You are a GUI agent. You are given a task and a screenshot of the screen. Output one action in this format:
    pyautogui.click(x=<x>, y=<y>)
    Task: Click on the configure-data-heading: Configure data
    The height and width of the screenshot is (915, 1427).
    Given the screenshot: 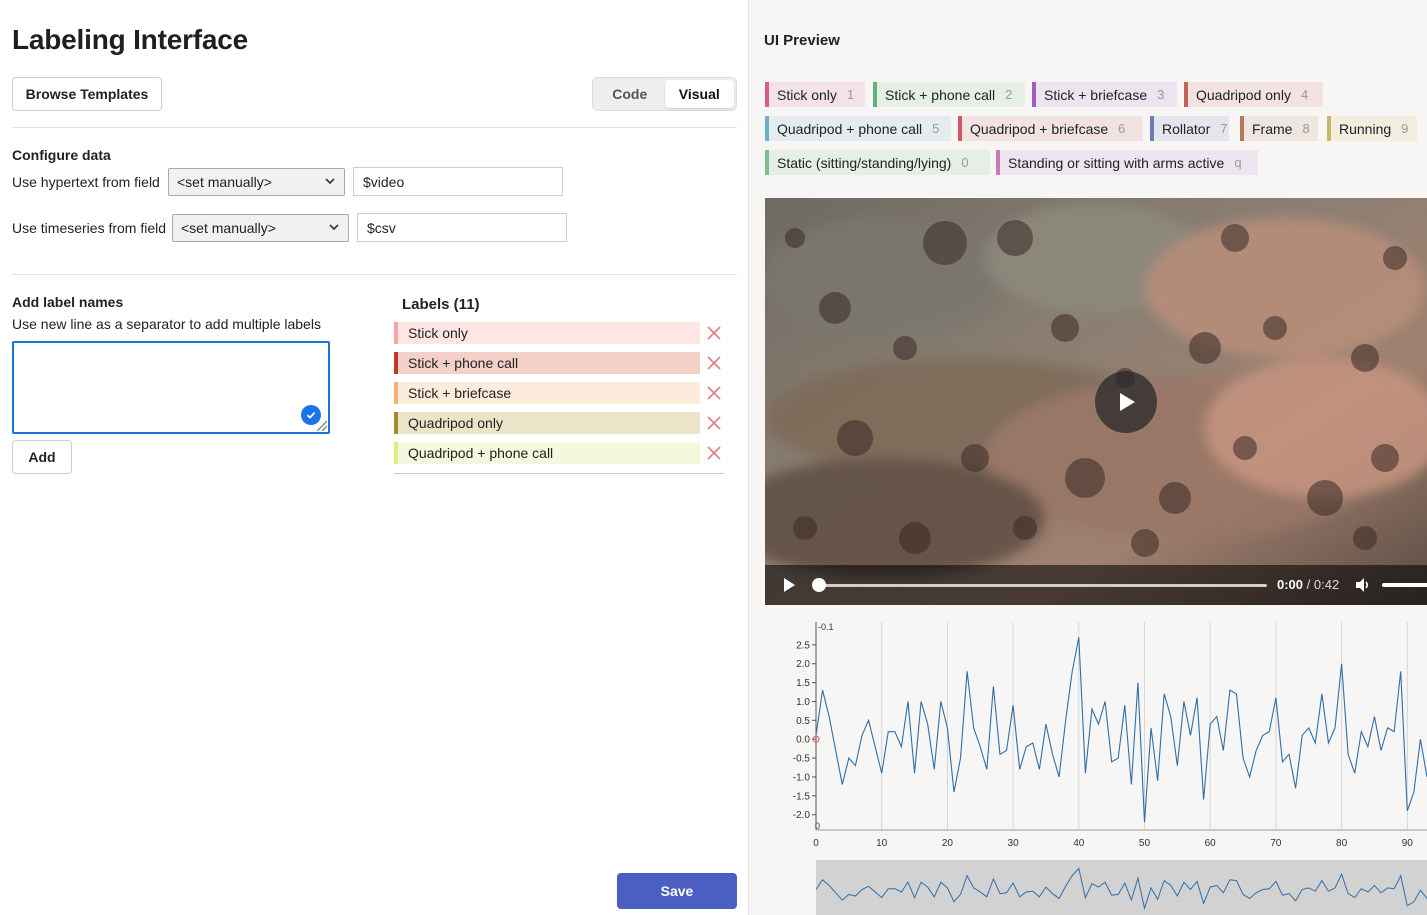 What is the action you would take?
    pyautogui.click(x=61, y=155)
    